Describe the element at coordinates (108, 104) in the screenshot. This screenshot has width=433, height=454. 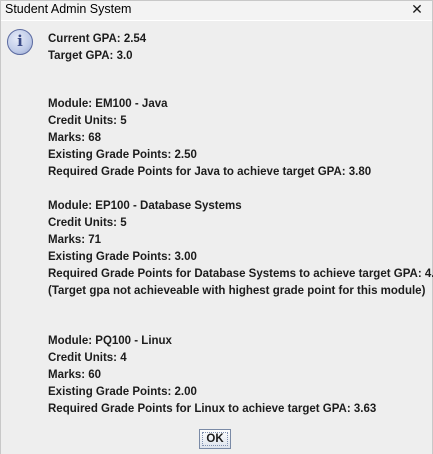
I see `module-1-title: Module: EM100 - Java` at that location.